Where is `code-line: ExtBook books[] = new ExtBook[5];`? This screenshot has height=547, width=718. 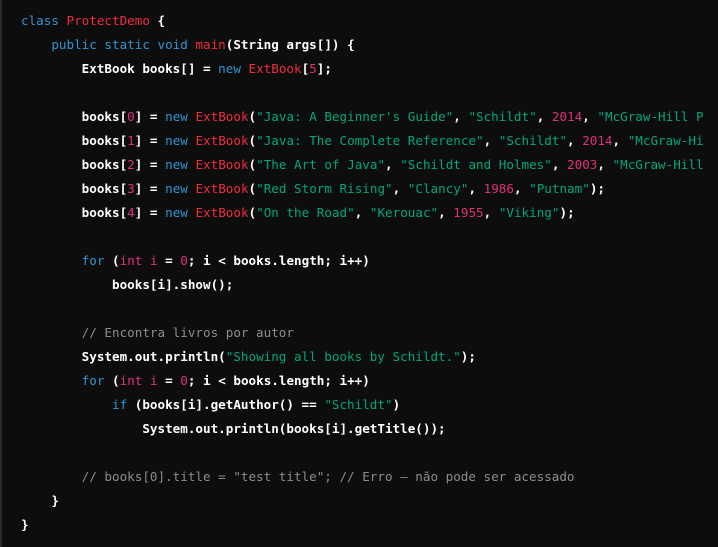 code-line: ExtBook books[] = new ExtBook[5]; is located at coordinates (359, 69).